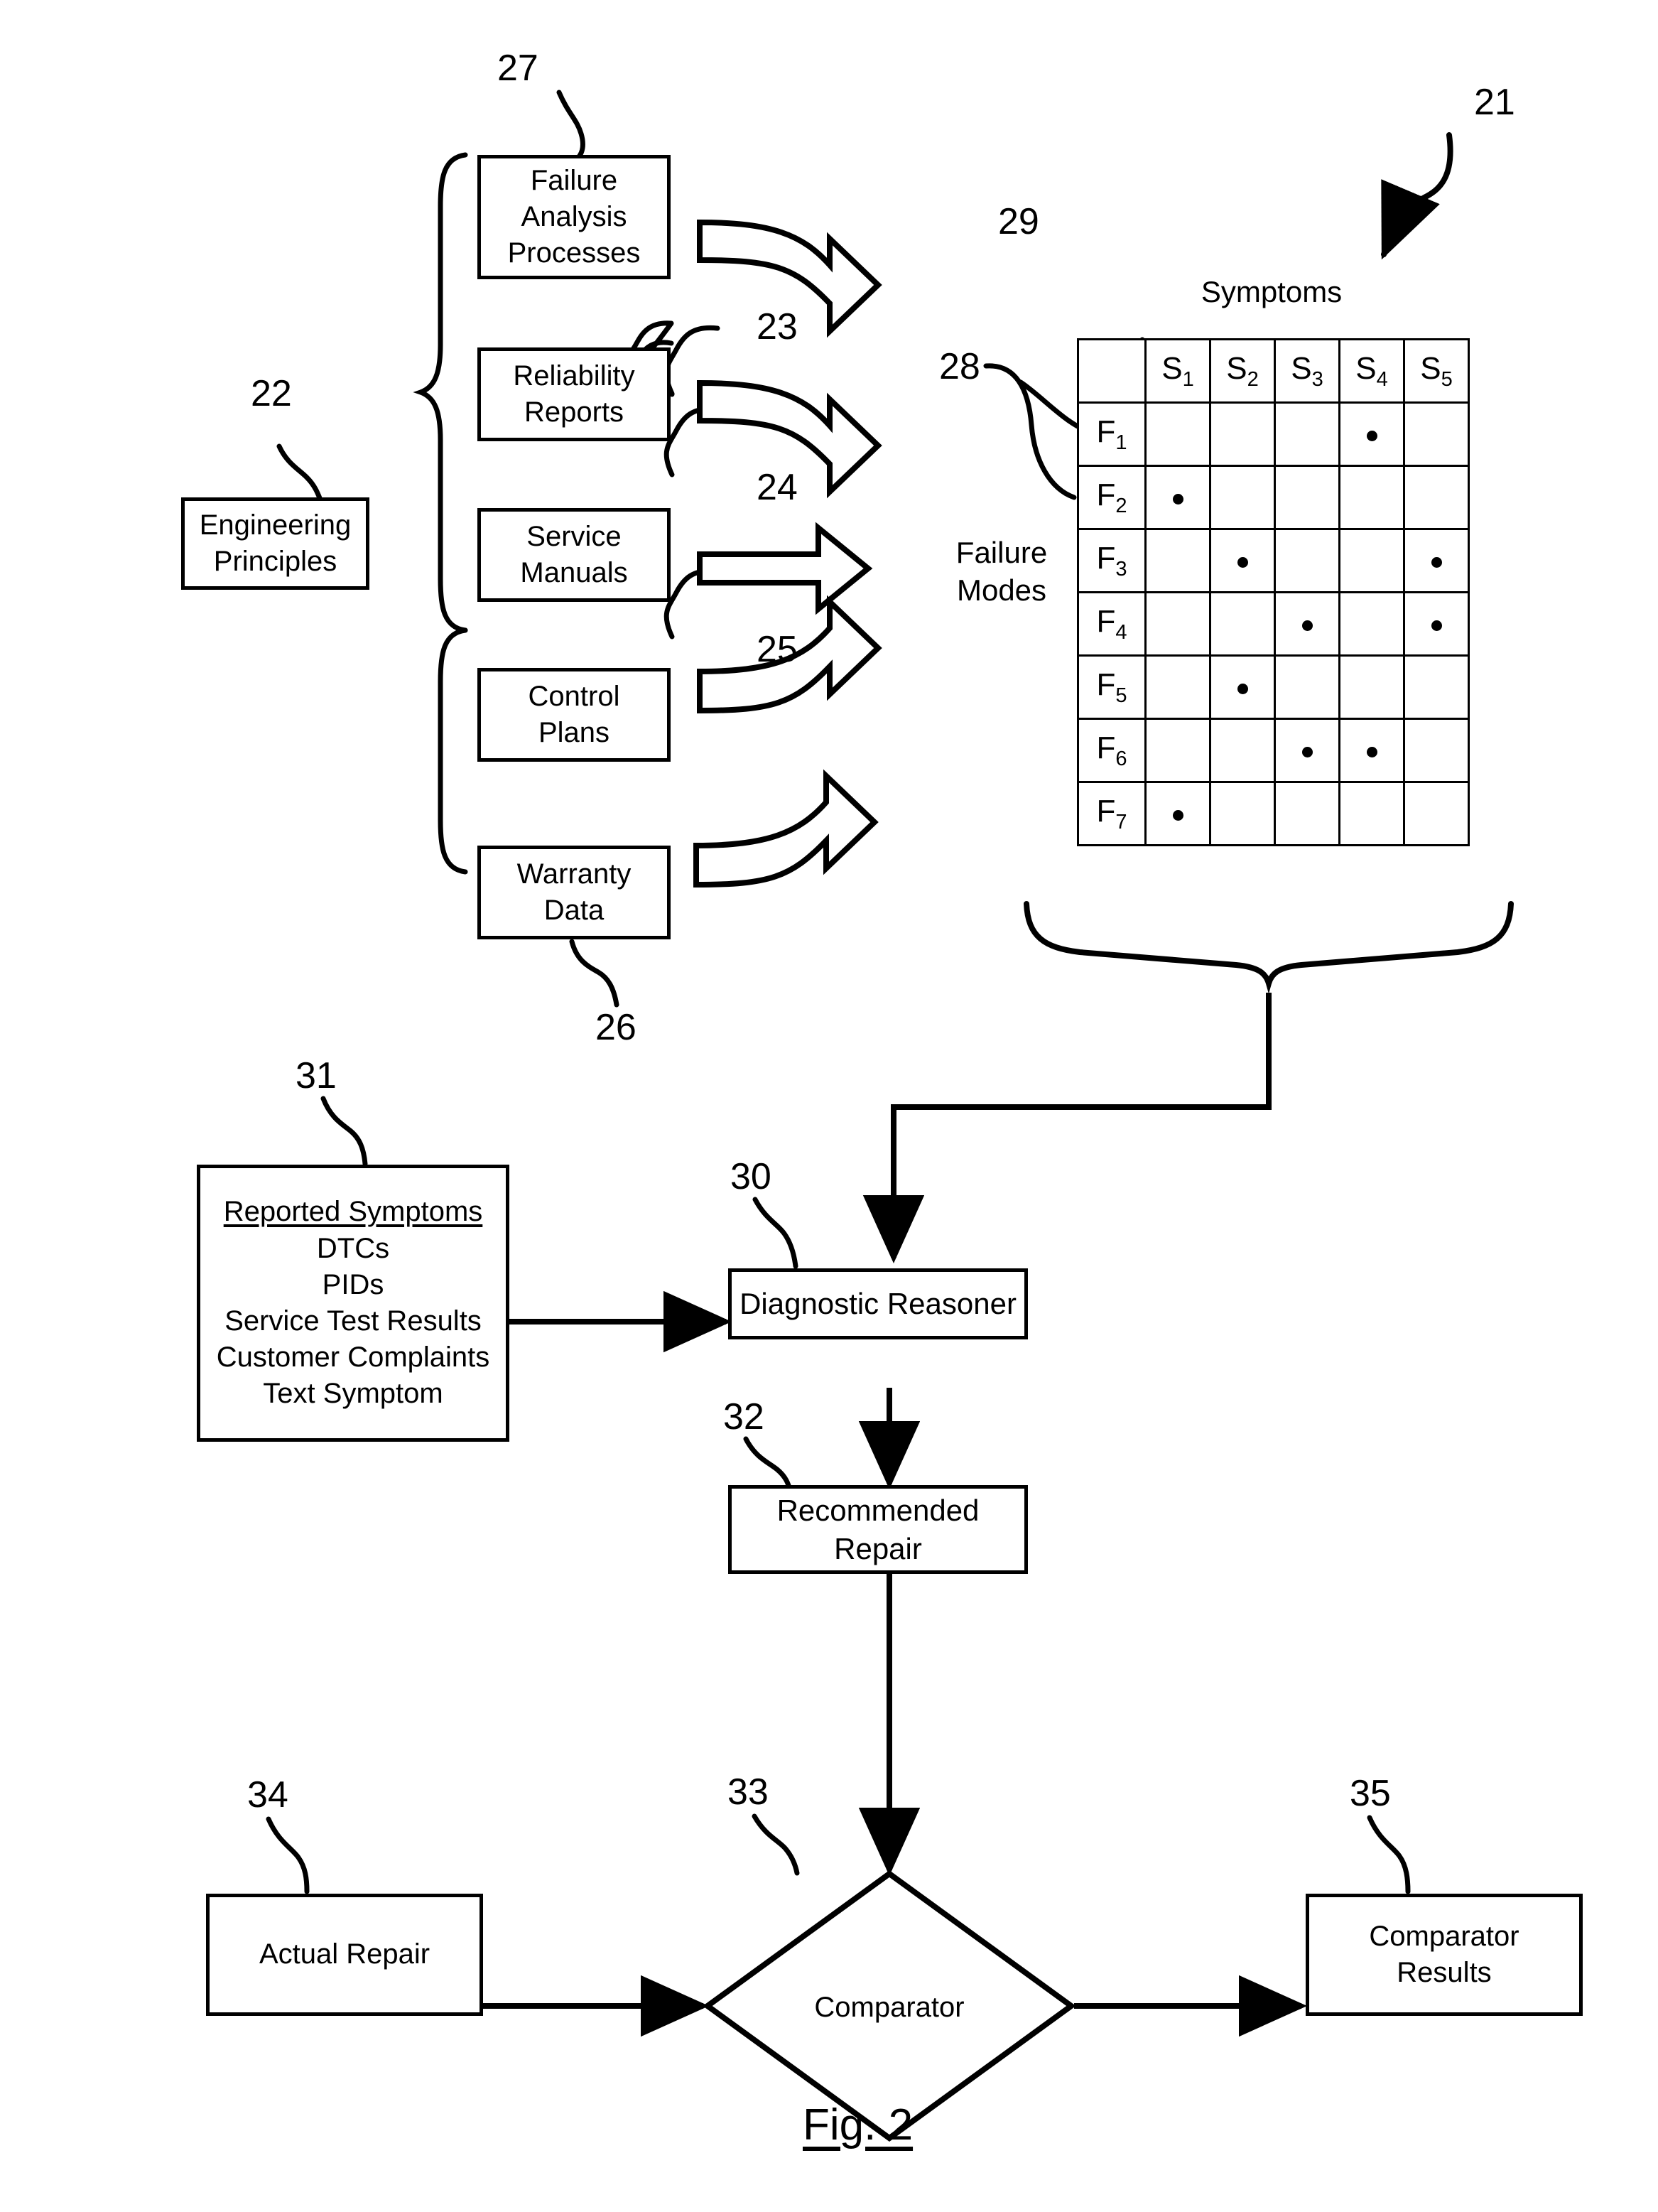 The height and width of the screenshot is (2212, 1658). What do you see at coordinates (878, 1529) in the screenshot?
I see `node-recommended-repair: Recommended Repair` at bounding box center [878, 1529].